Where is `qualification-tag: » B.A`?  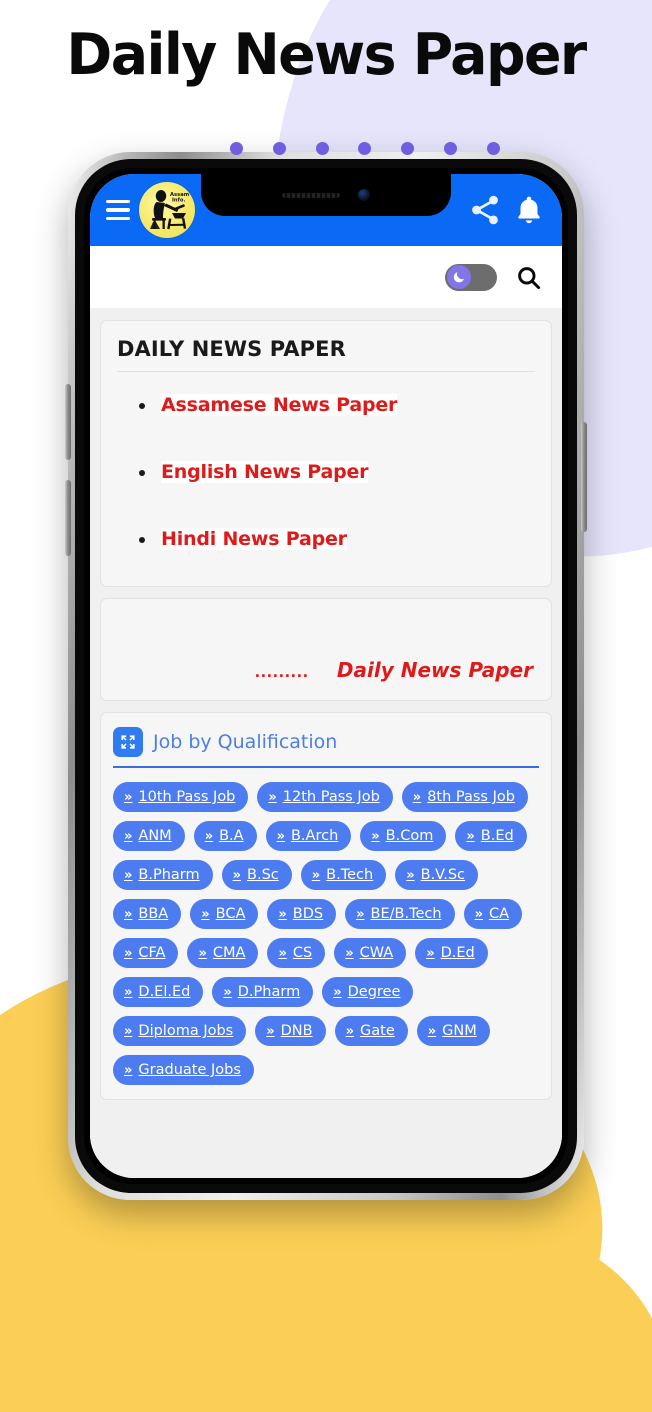 qualification-tag: » B.A is located at coordinates (225, 836).